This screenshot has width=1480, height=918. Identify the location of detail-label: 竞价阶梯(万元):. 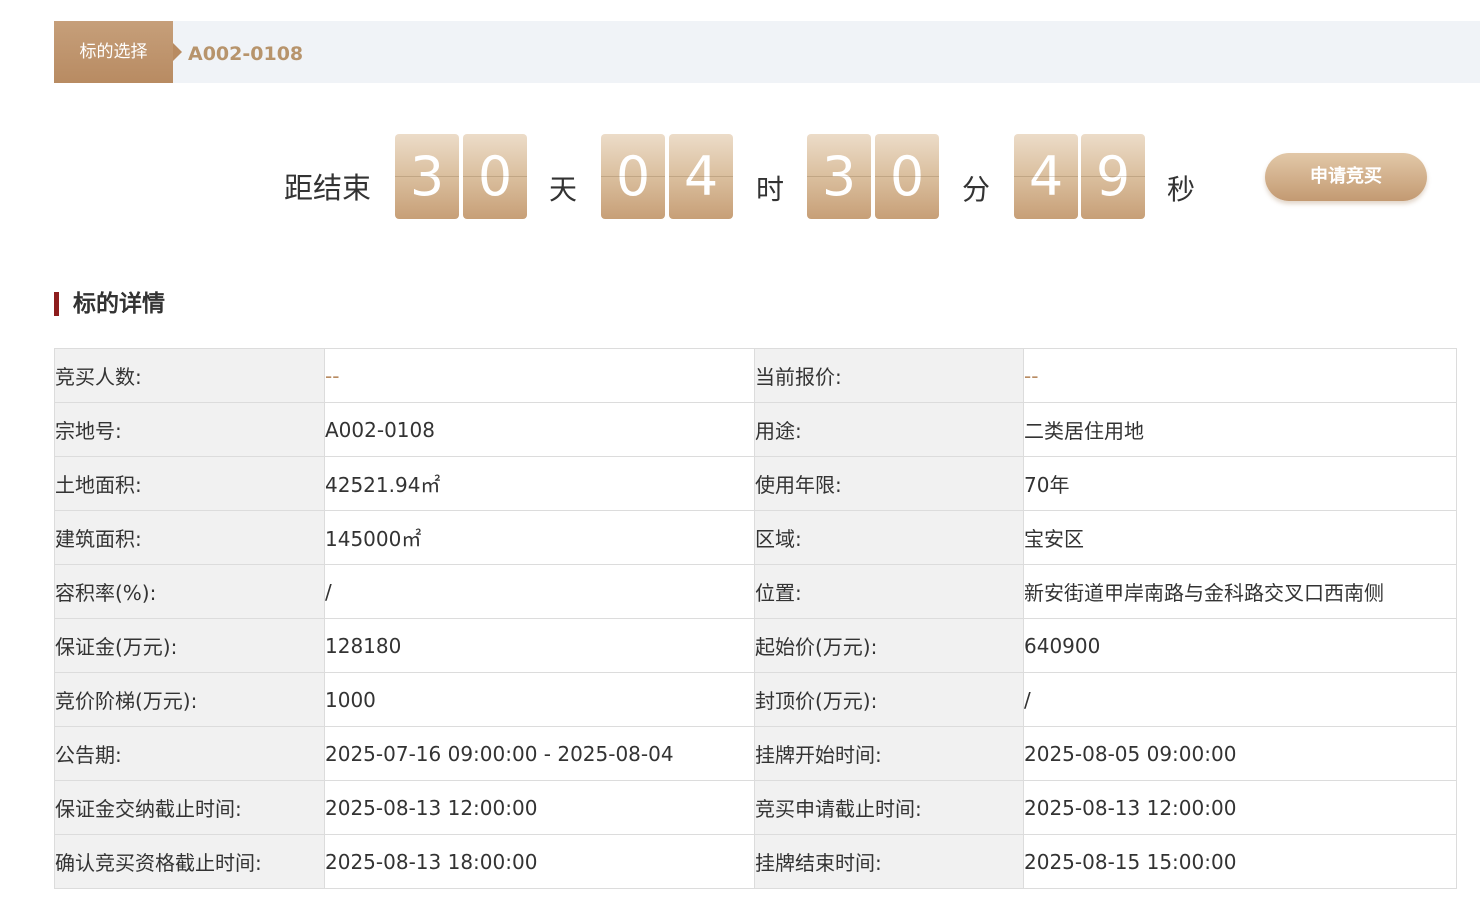
(189, 699).